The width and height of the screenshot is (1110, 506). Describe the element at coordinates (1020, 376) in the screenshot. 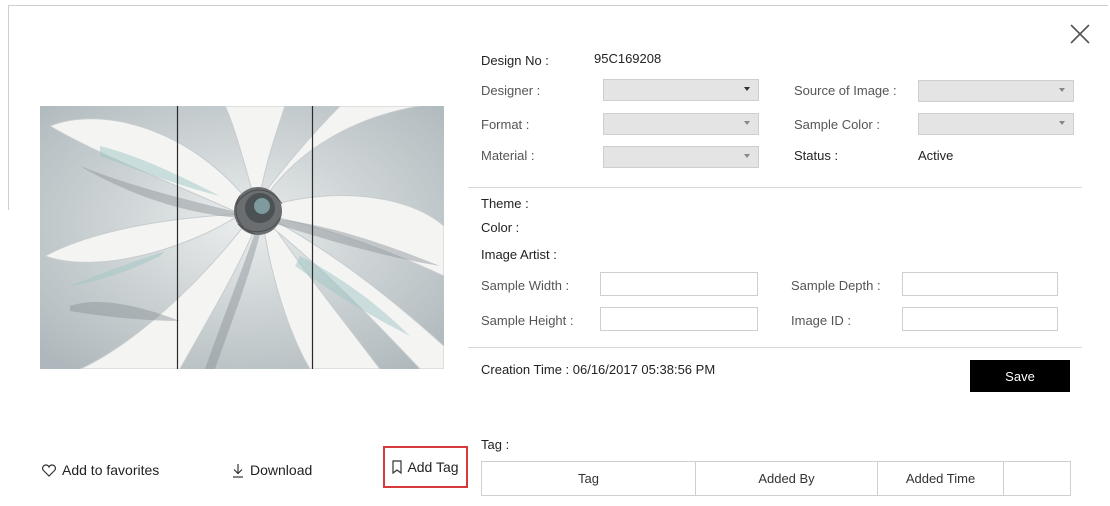

I see `save-button: Save` at that location.